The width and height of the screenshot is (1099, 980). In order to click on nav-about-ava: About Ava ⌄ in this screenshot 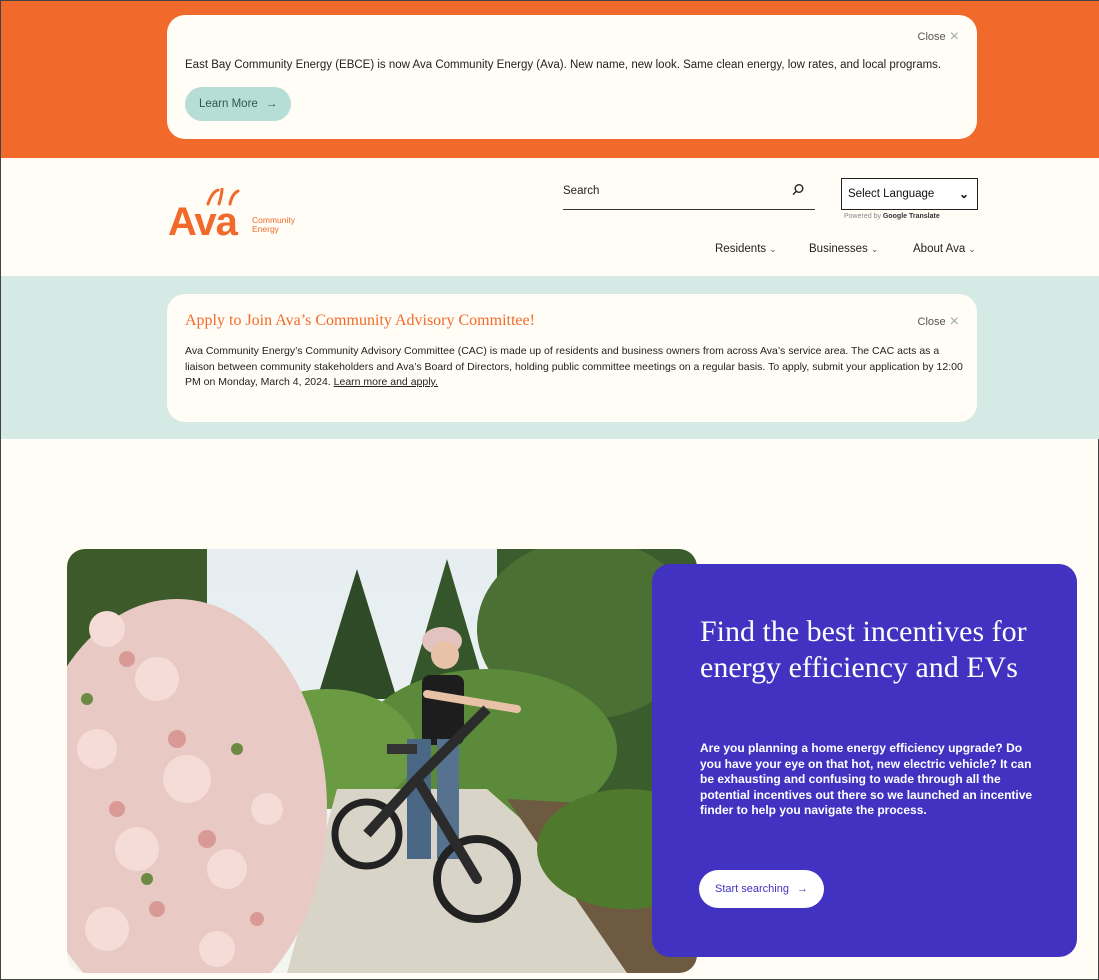, I will do `click(944, 249)`.